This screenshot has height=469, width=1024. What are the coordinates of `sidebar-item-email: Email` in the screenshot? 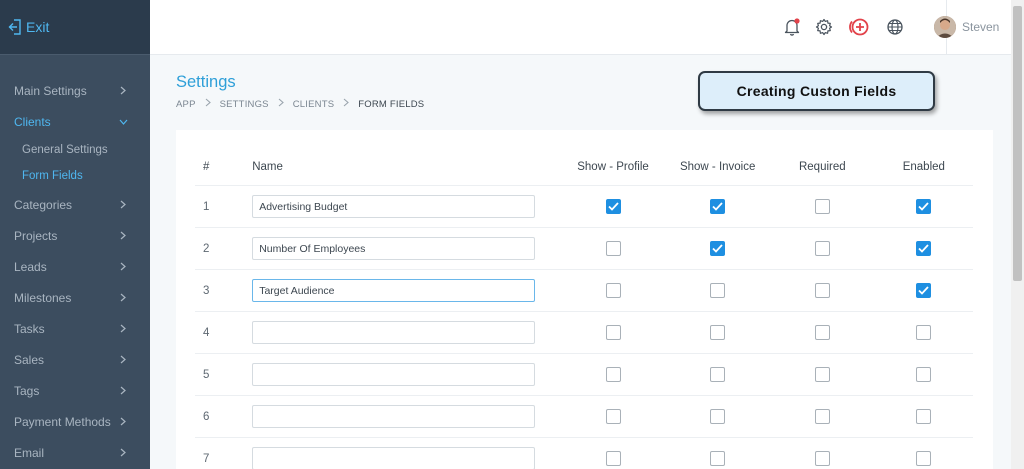 It's located at (75, 452).